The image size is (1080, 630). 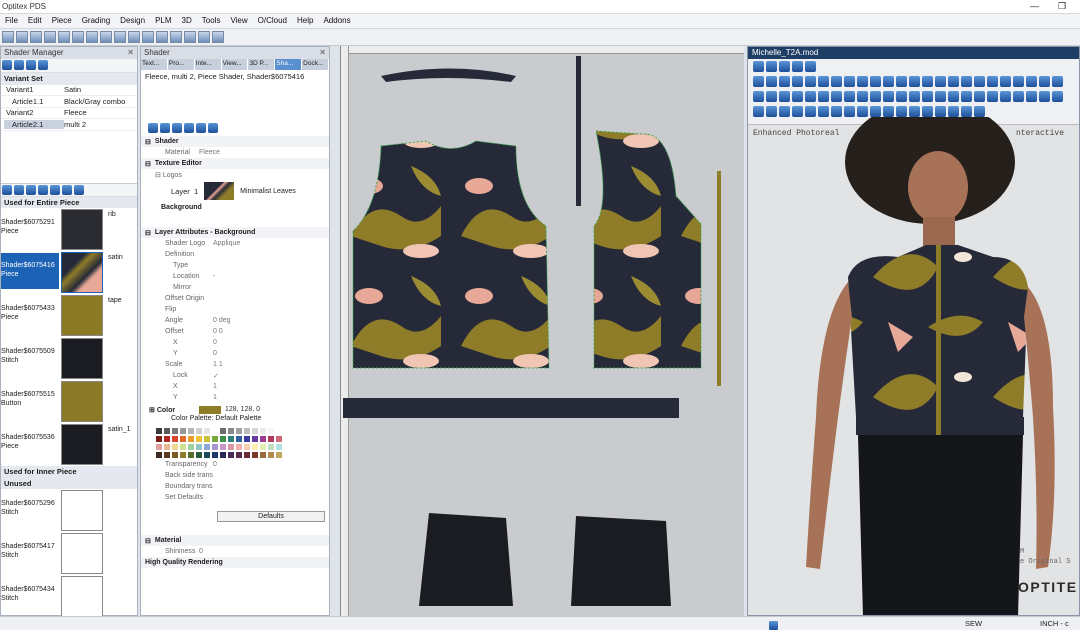 What do you see at coordinates (719, 278) in the screenshot?
I see `tape-strip` at bounding box center [719, 278].